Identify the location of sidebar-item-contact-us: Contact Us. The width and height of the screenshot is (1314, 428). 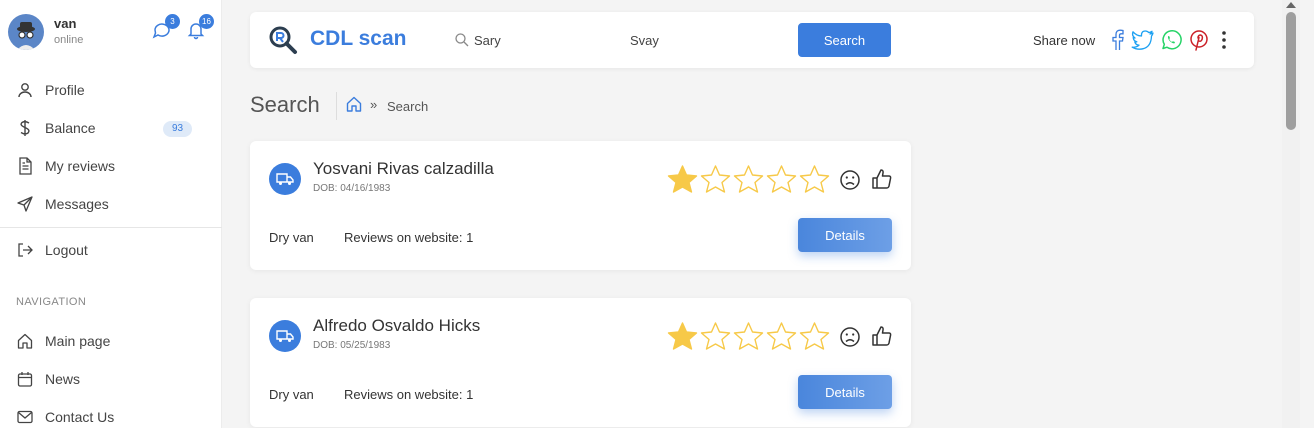
(111, 414).